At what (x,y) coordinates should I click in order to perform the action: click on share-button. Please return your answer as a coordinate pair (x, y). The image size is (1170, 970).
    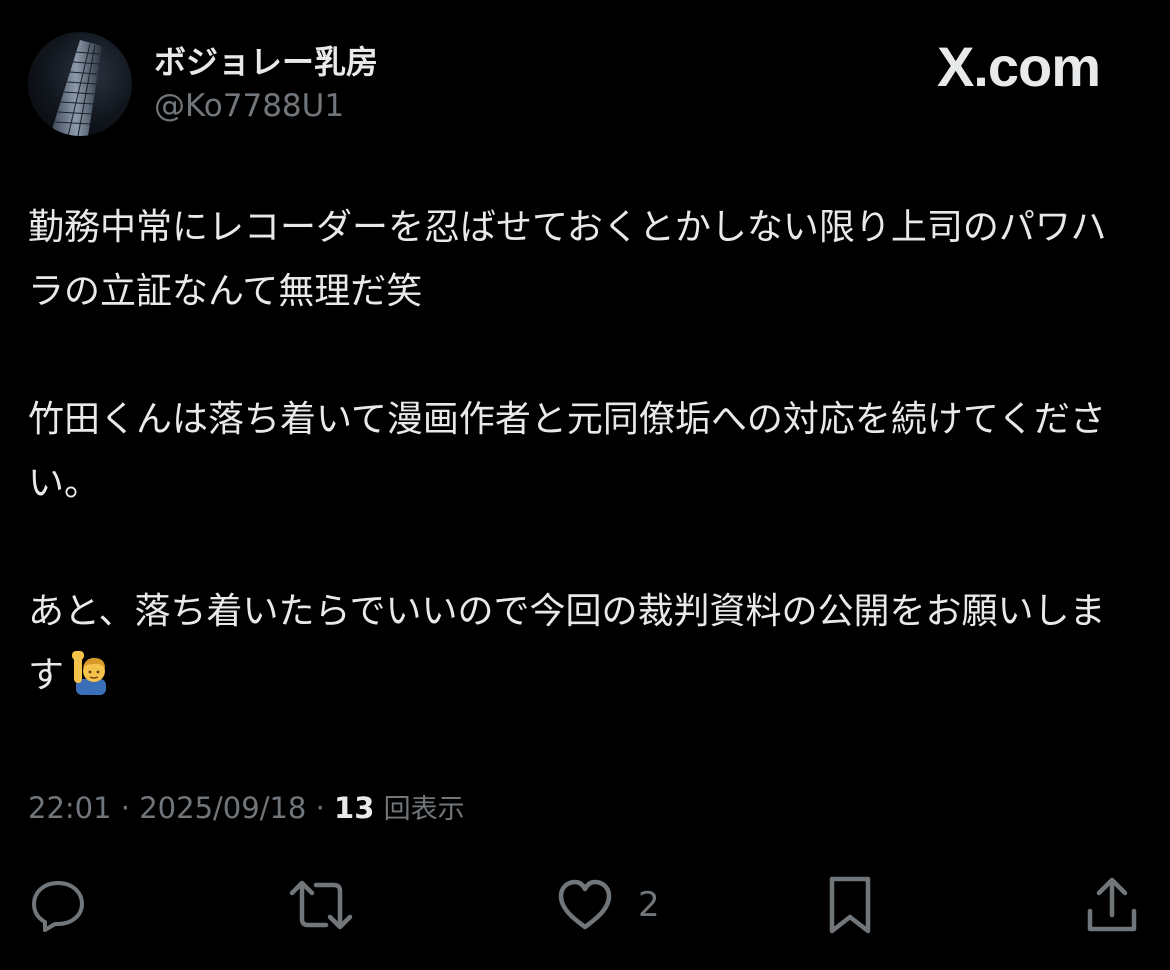
    Looking at the image, I should click on (1112, 905).